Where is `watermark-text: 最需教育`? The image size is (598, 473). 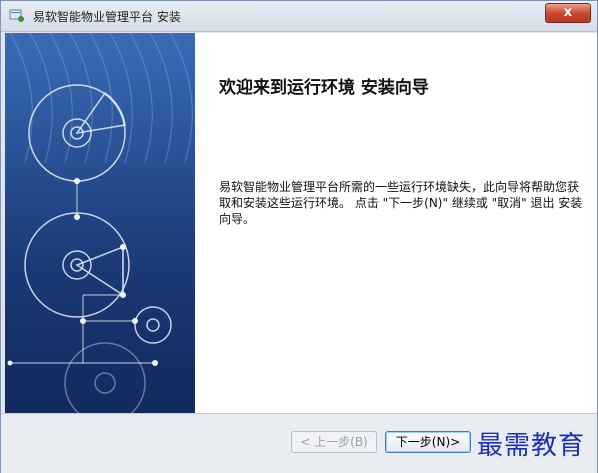
watermark-text: 最需教育 is located at coordinates (531, 446).